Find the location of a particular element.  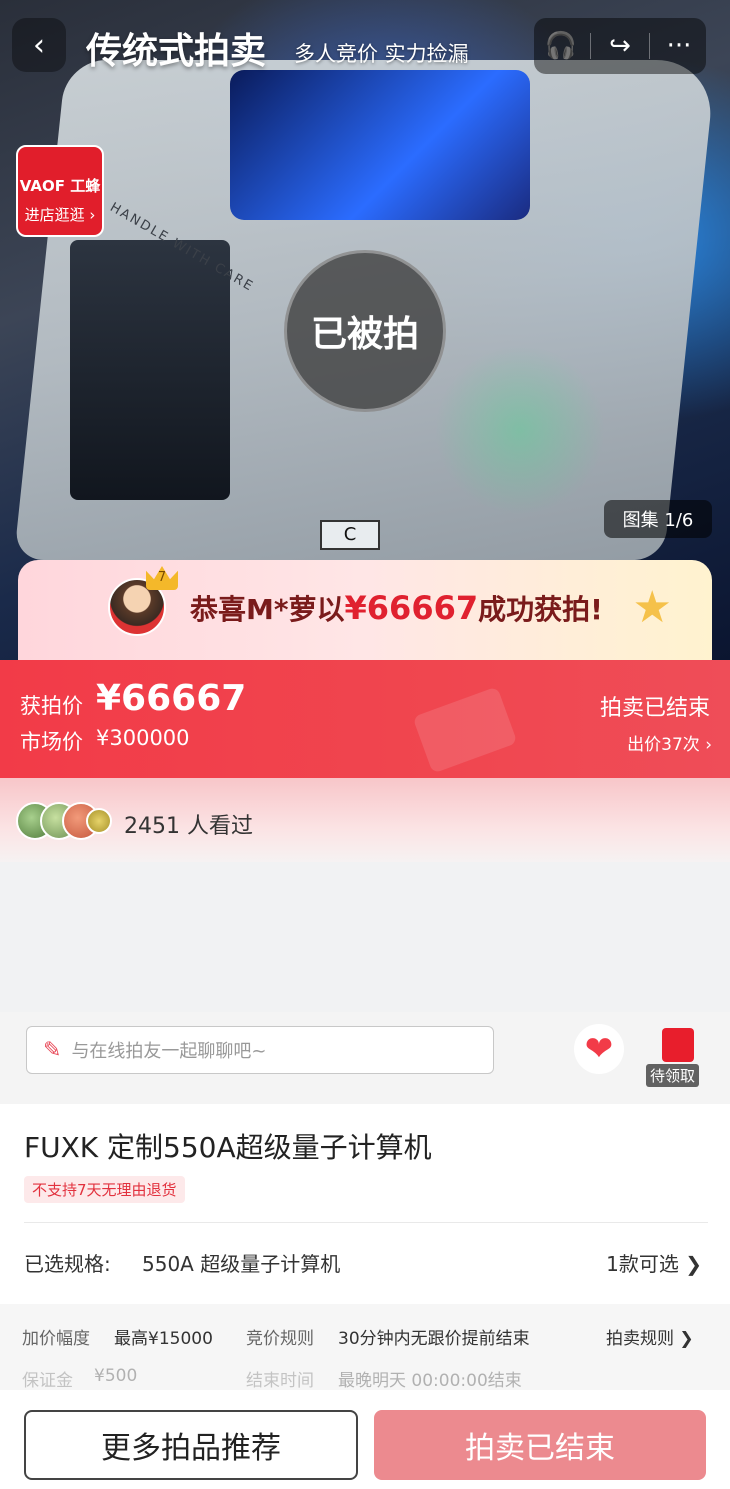

gift-button: 待领取 is located at coordinates (676, 1055).